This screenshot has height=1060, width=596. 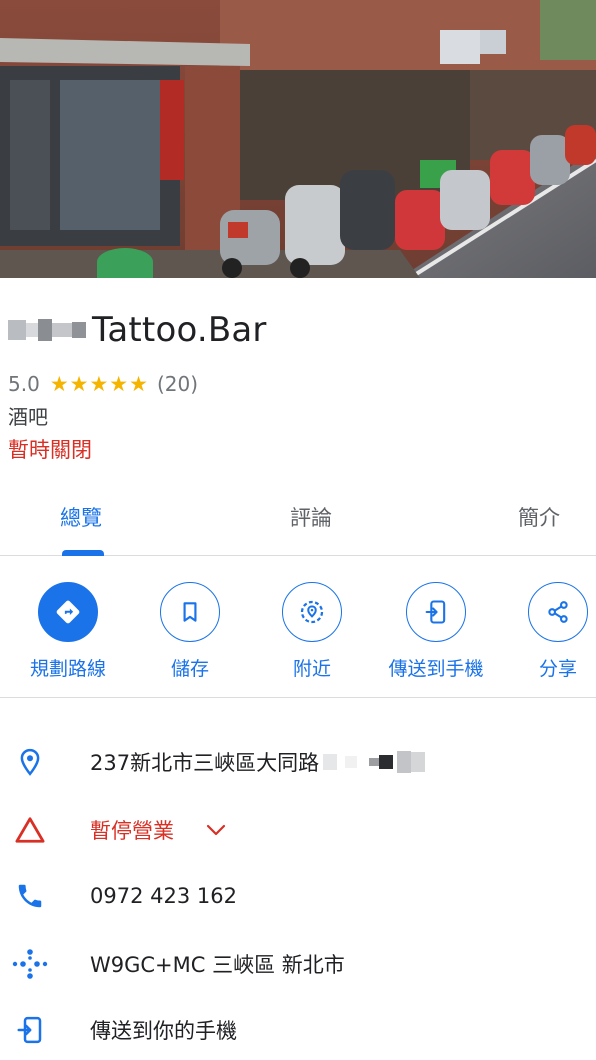 I want to click on plus-code-text: W9GC+MC 三峽區 新北市, so click(x=217, y=965).